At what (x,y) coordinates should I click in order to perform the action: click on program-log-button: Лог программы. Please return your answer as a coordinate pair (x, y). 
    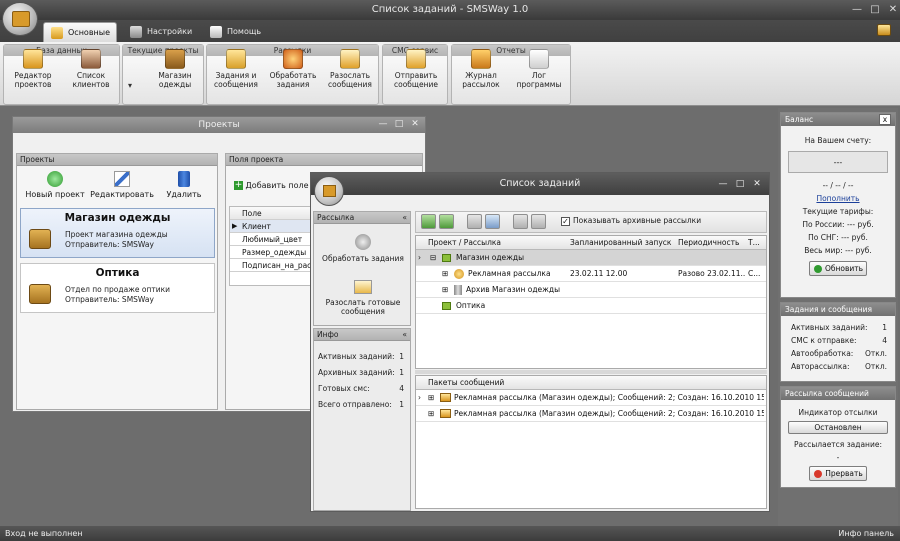
    Looking at the image, I should click on (539, 71).